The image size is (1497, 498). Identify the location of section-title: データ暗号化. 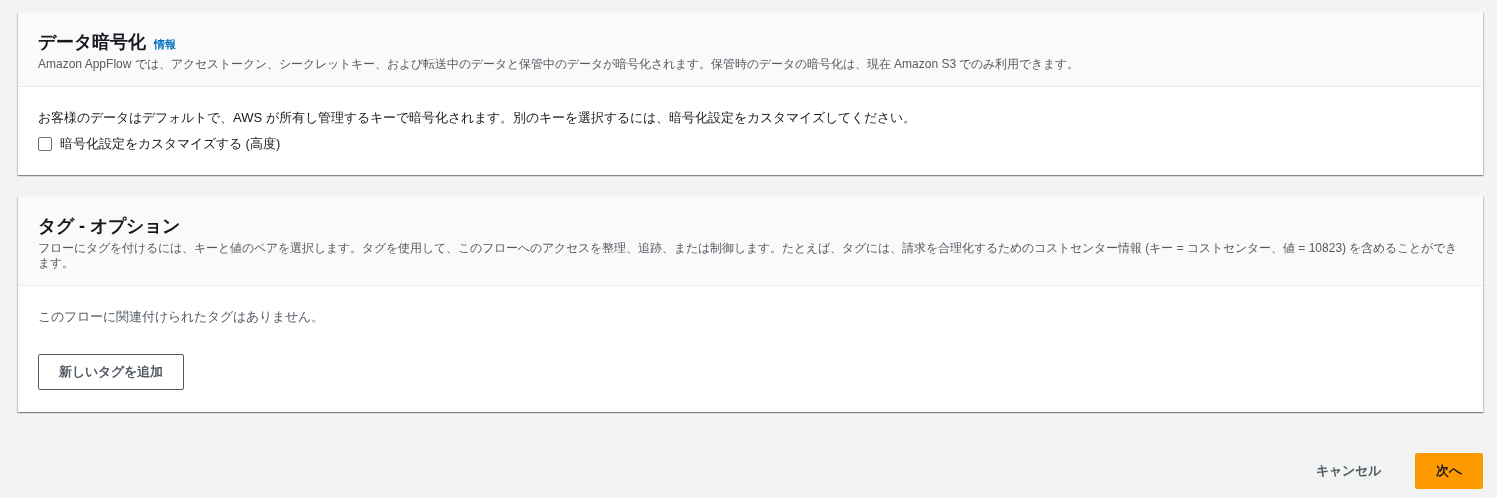
(92, 42).